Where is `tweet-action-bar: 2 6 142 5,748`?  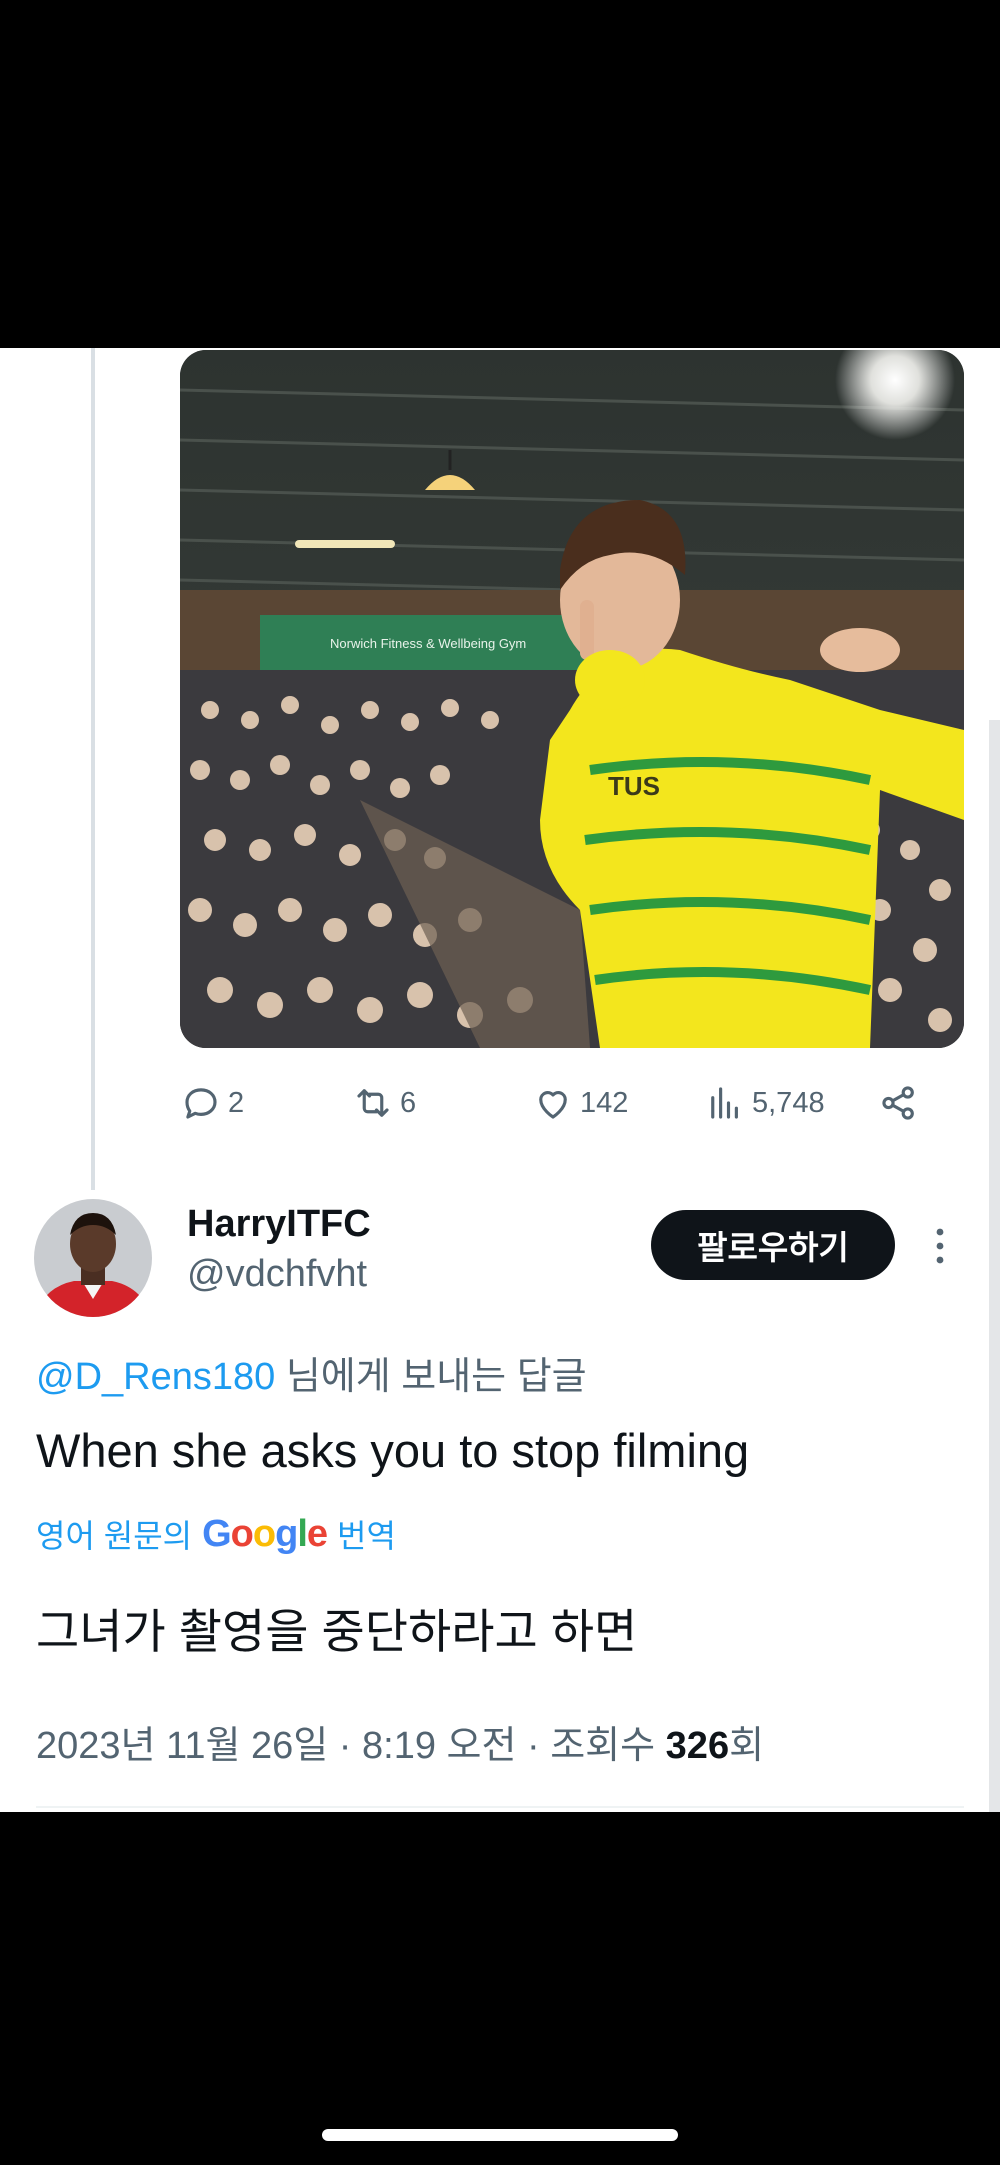
tweet-action-bar: 2 6 142 5,748 is located at coordinates (575, 1103).